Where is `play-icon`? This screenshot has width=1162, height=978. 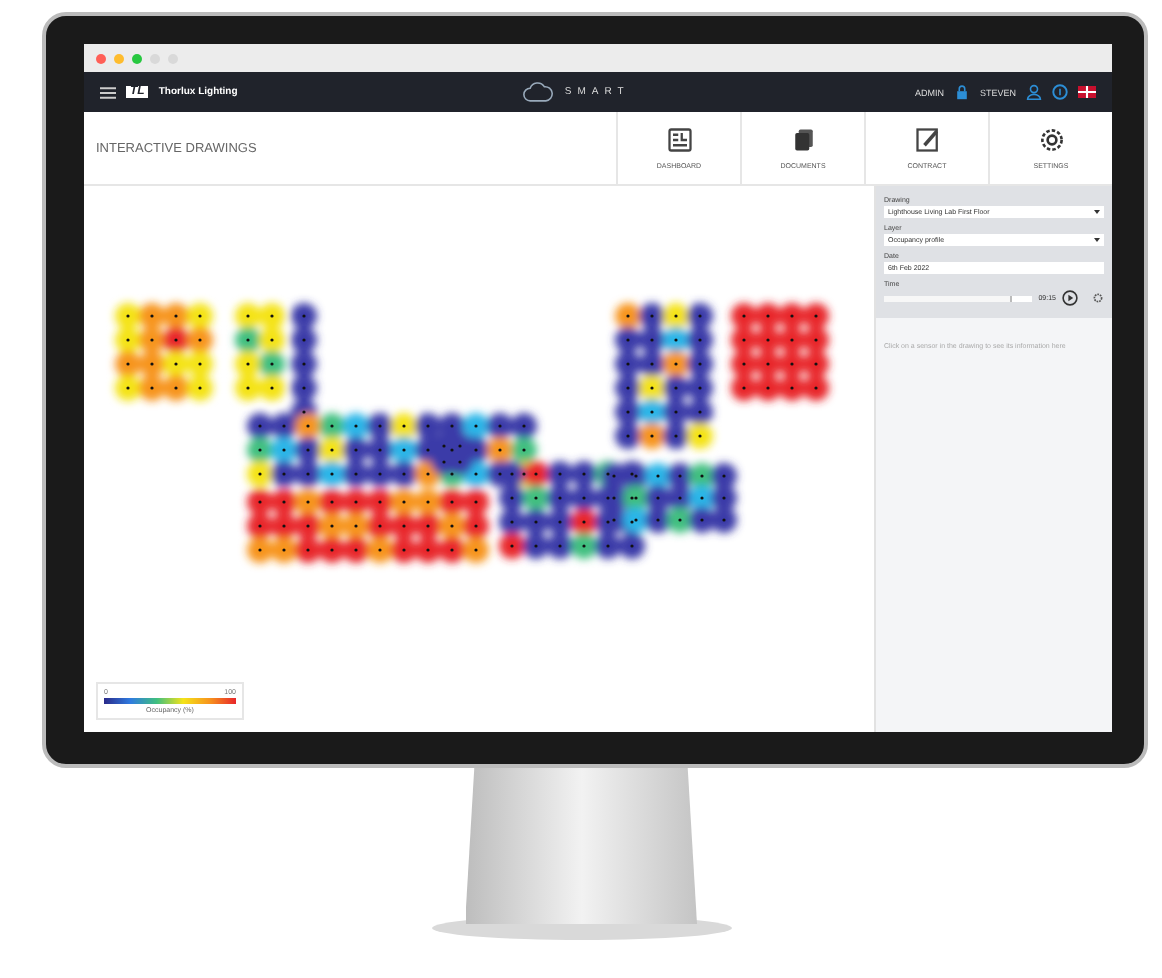
play-icon is located at coordinates (1070, 298).